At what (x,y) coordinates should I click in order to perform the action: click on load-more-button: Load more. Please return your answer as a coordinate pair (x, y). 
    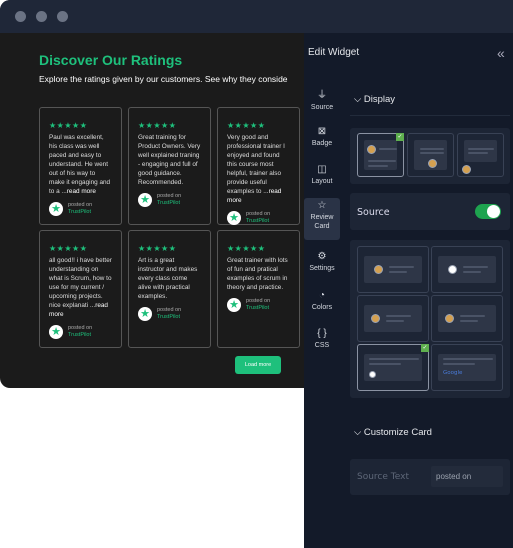
    Looking at the image, I should click on (258, 365).